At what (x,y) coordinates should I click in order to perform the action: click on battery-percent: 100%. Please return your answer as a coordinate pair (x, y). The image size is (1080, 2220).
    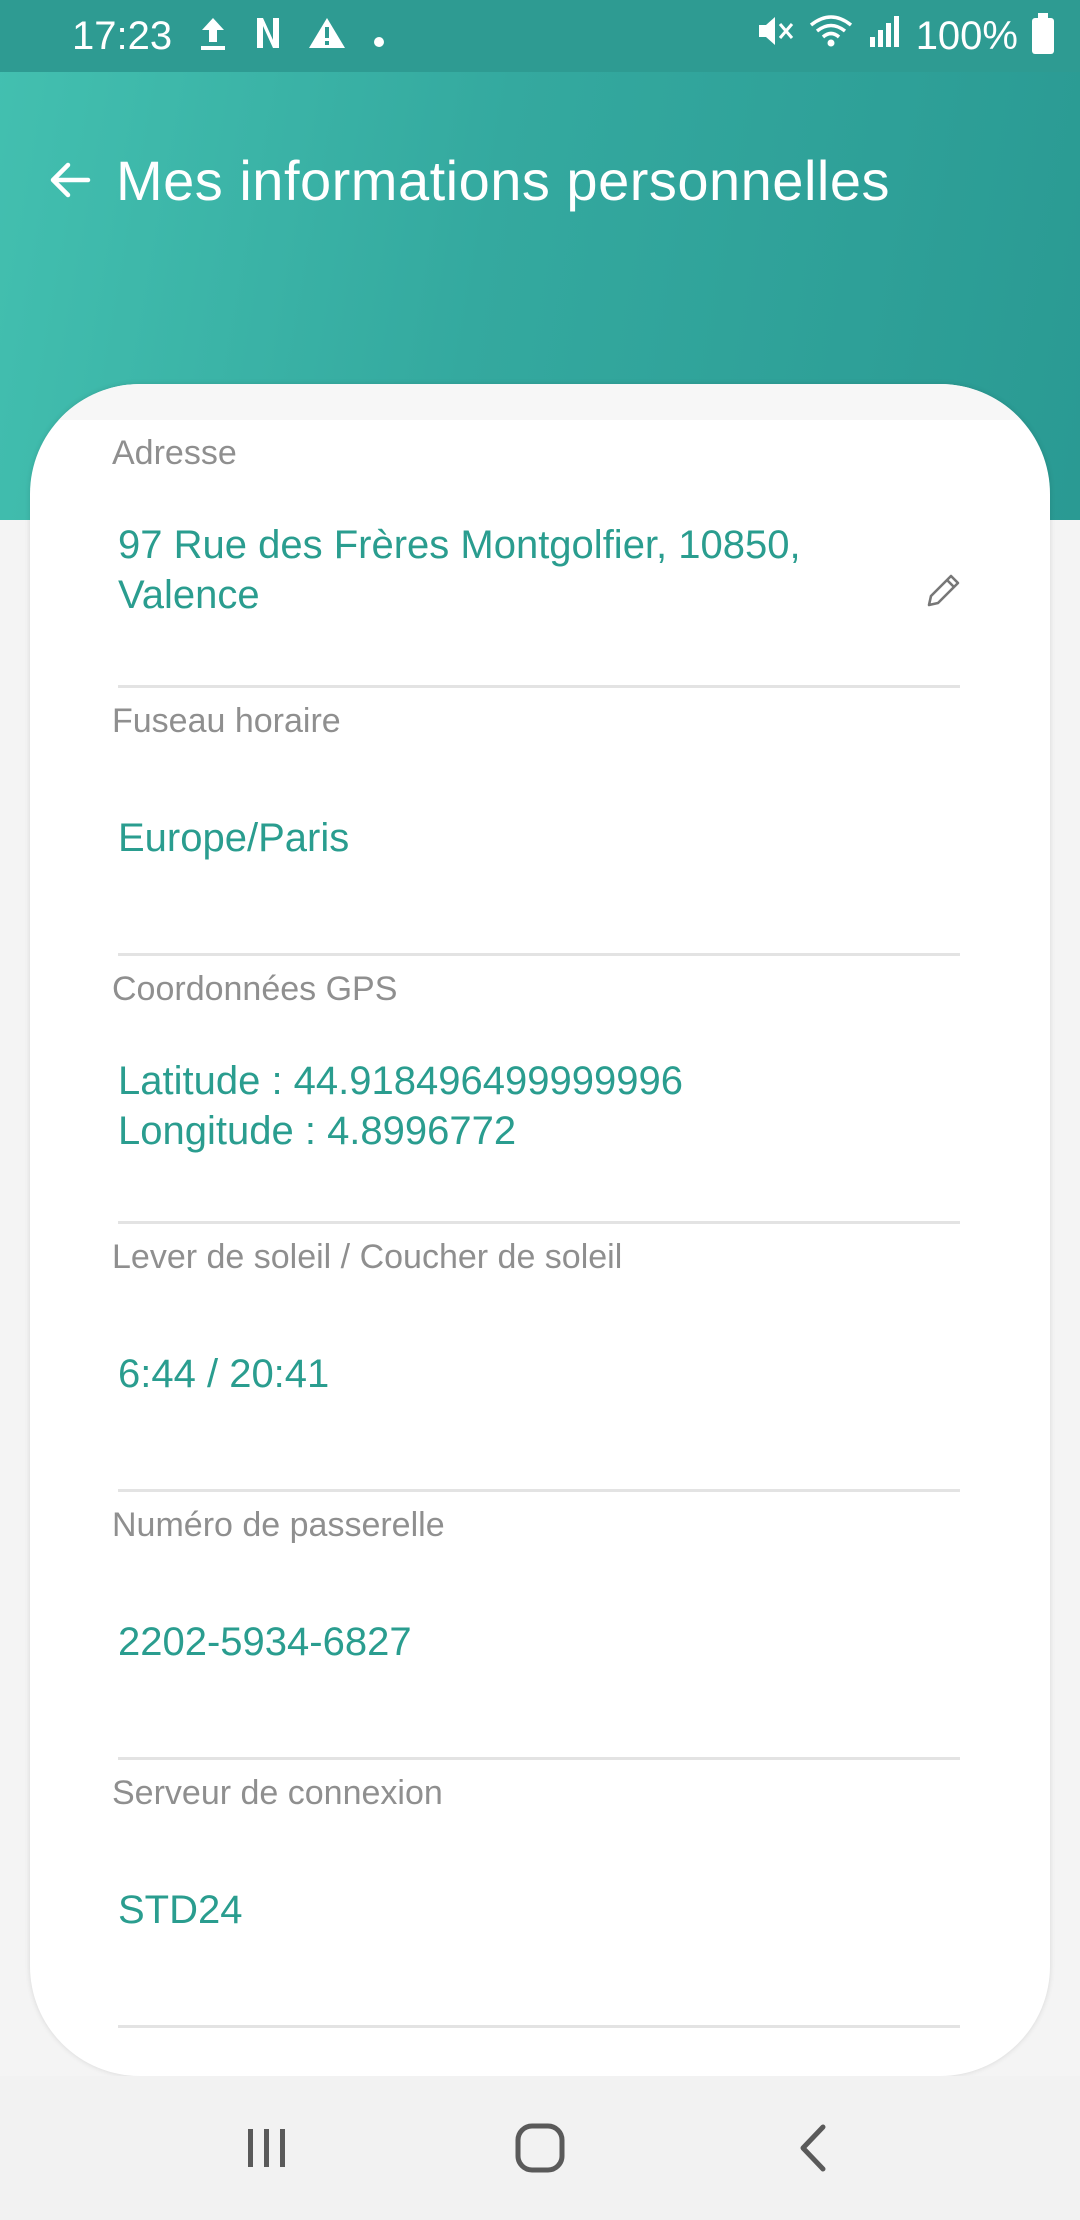
    Looking at the image, I should click on (966, 35).